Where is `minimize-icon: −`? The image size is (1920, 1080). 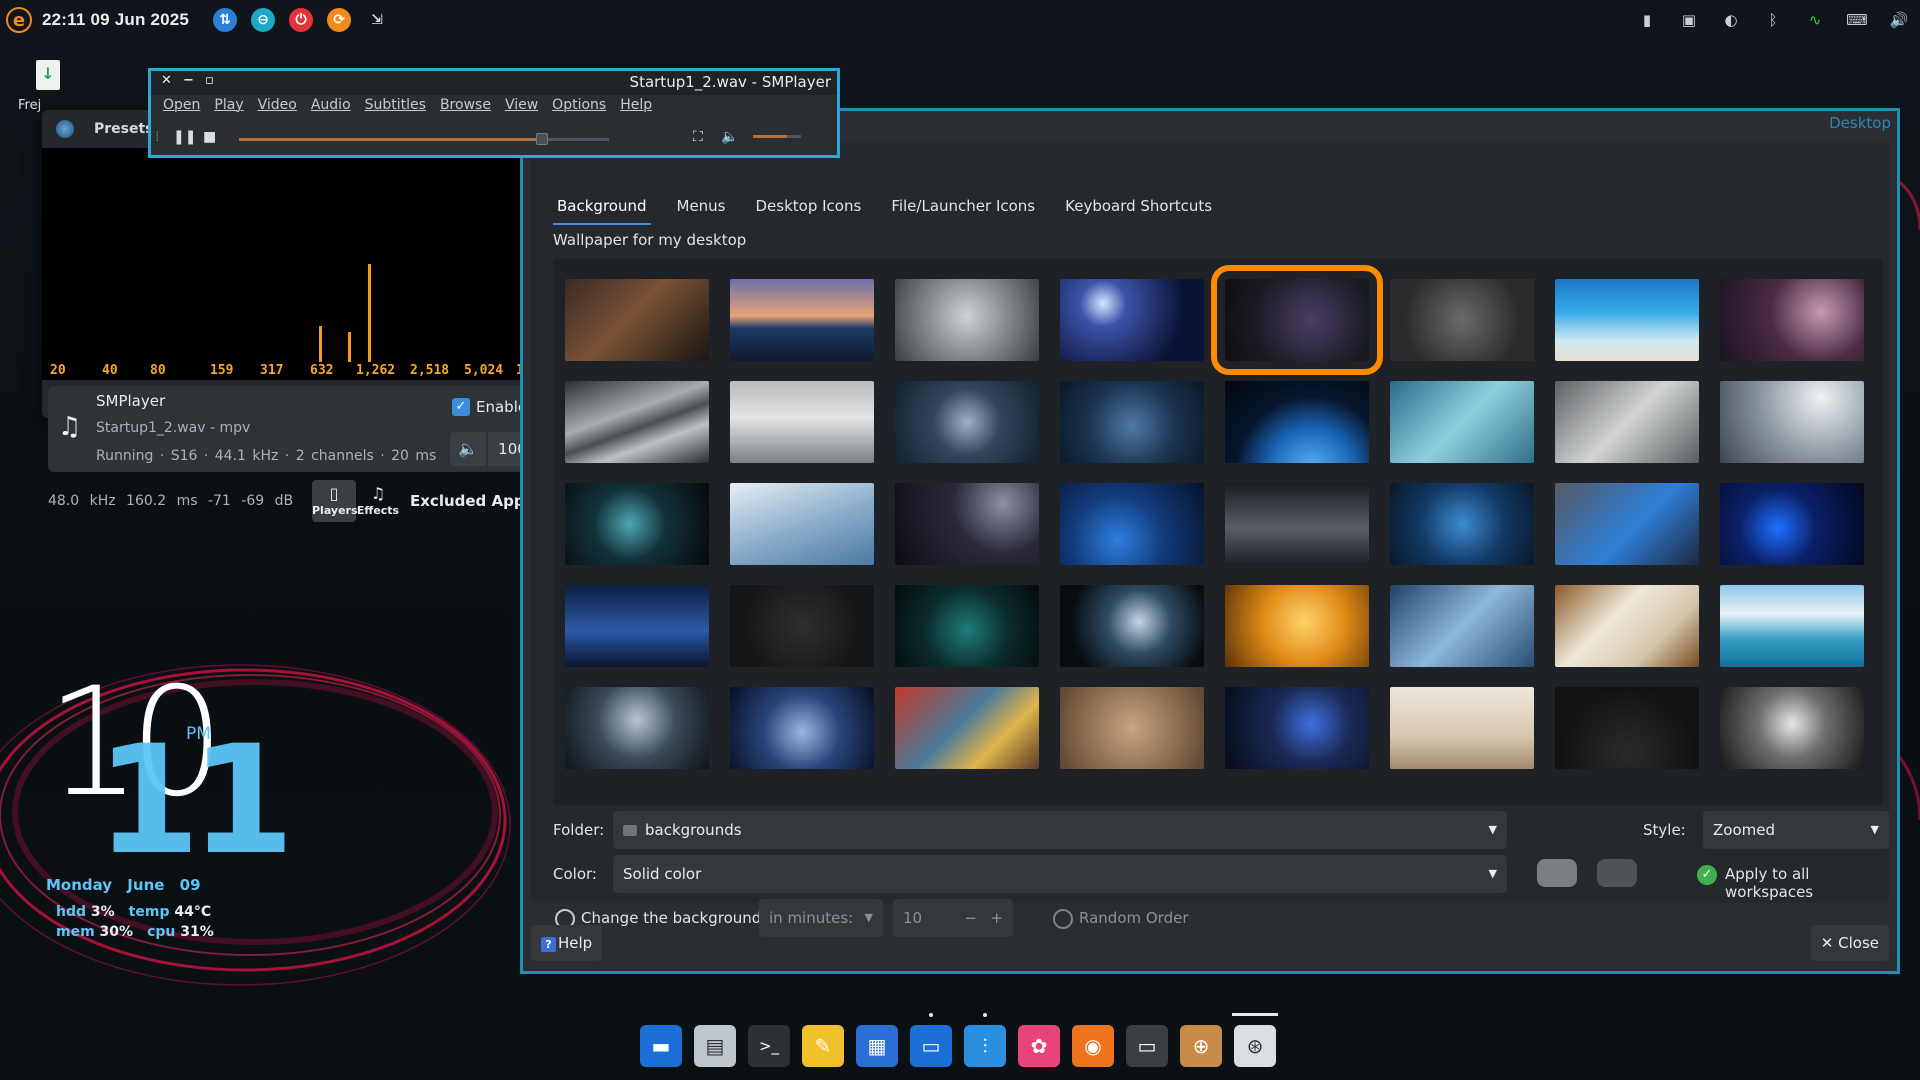
minimize-icon: − is located at coordinates (188, 80).